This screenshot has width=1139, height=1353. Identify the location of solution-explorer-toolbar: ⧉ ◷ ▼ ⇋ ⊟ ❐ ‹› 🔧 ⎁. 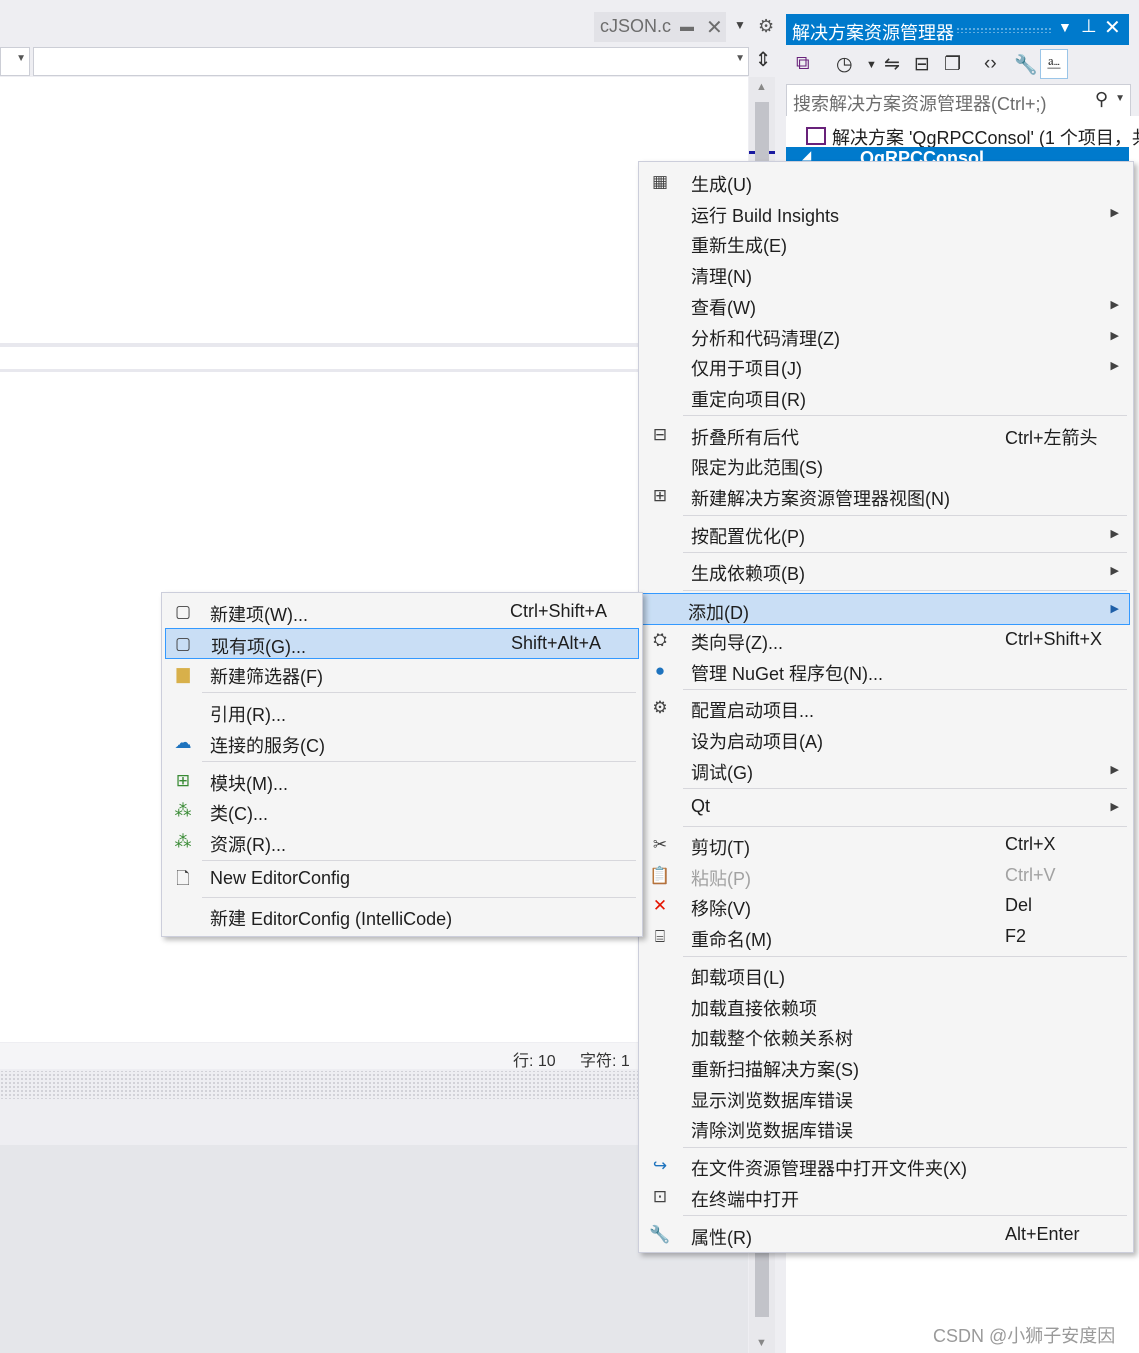
(962, 65).